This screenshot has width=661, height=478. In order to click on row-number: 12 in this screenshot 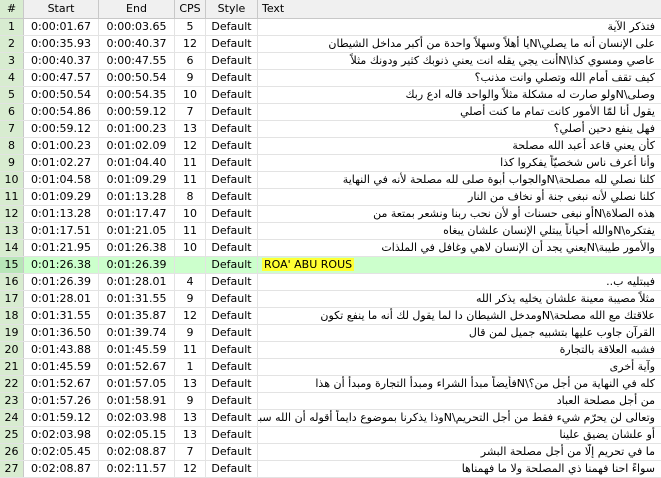, I will do `click(12, 214)`.